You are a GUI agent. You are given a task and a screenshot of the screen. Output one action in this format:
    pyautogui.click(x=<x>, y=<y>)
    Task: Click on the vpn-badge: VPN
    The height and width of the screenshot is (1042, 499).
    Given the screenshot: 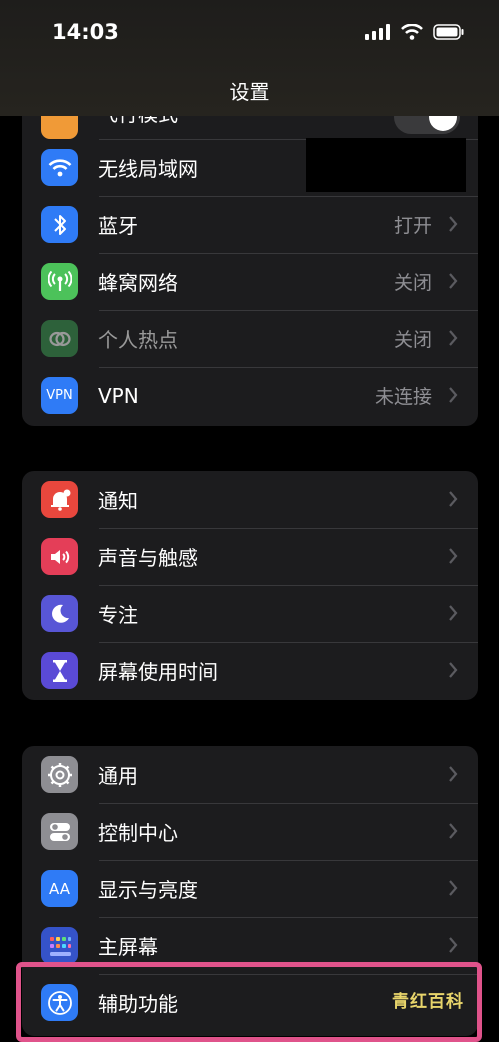 What is the action you would take?
    pyautogui.click(x=59, y=395)
    